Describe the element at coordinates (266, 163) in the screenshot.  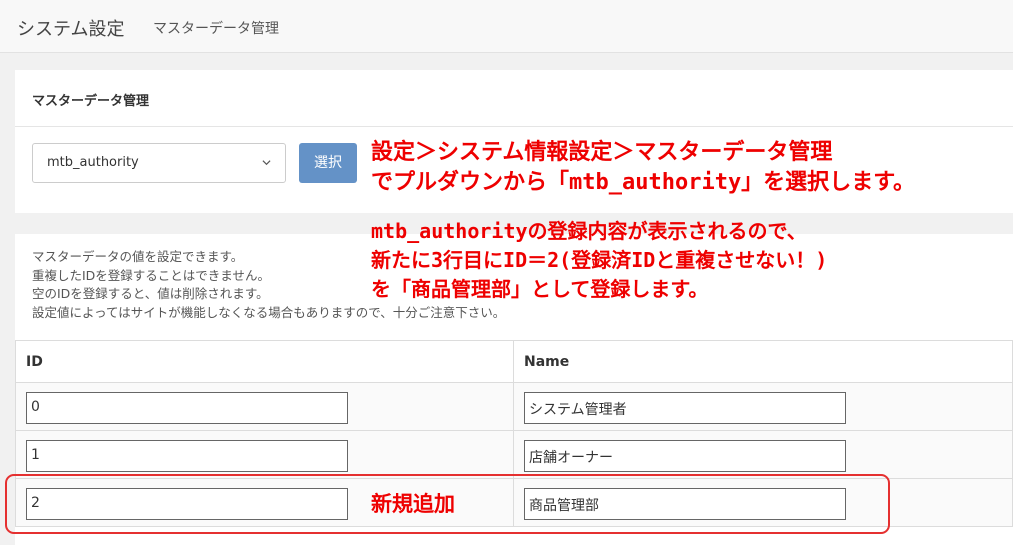
I see `chevron-down-icon` at that location.